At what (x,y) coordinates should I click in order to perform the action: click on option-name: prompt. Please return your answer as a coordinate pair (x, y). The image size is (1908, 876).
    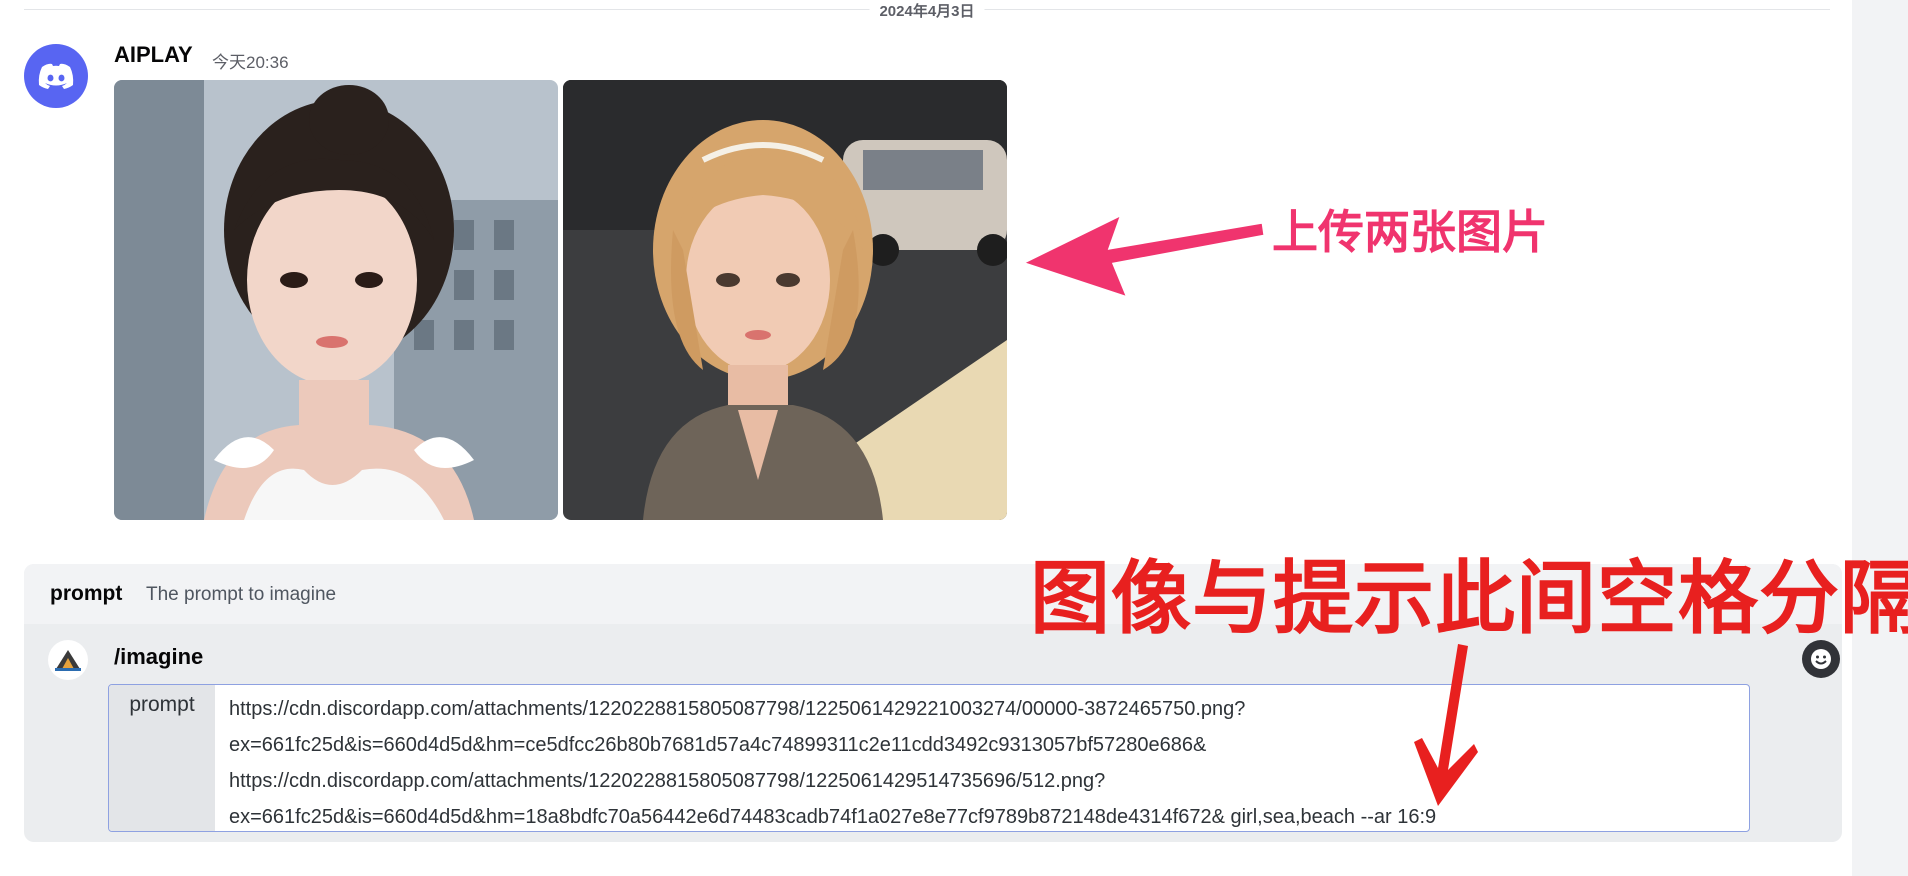
    Looking at the image, I should click on (86, 593).